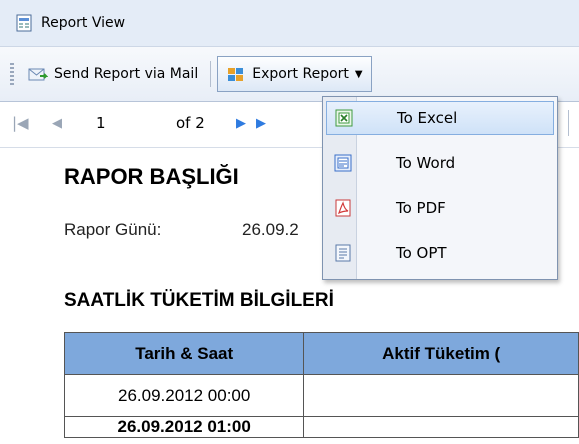  Describe the element at coordinates (126, 74) in the screenshot. I see `send-report-label: Send Report via Mail` at that location.